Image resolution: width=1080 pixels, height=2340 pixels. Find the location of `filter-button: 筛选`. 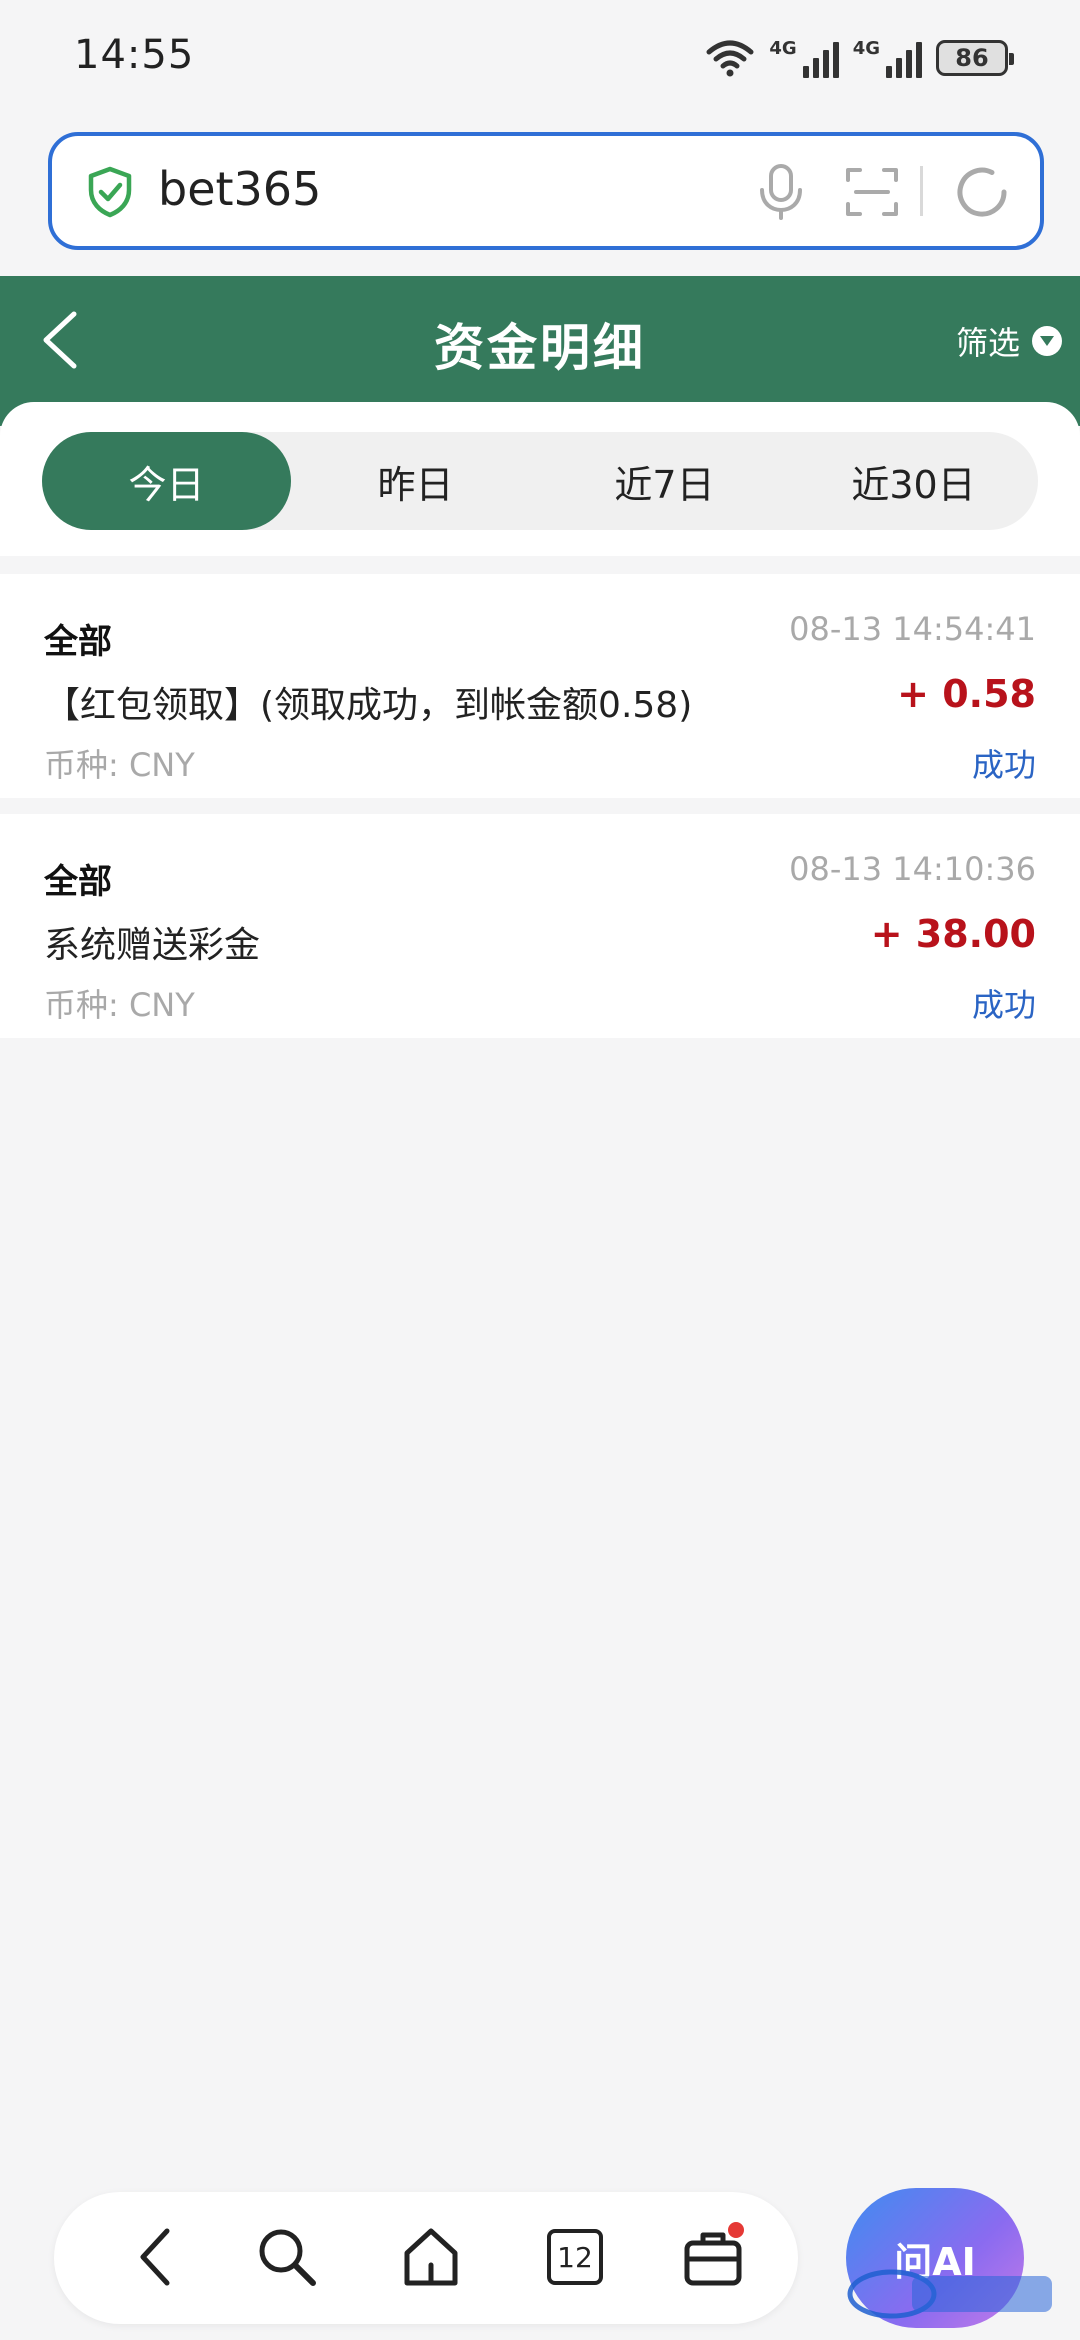

filter-button: 筛选 is located at coordinates (1009, 341).